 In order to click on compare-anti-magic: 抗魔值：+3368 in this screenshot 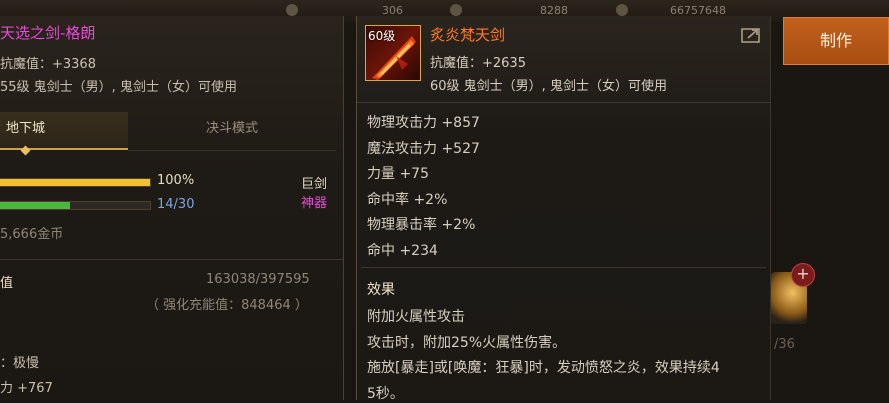, I will do `click(48, 64)`.